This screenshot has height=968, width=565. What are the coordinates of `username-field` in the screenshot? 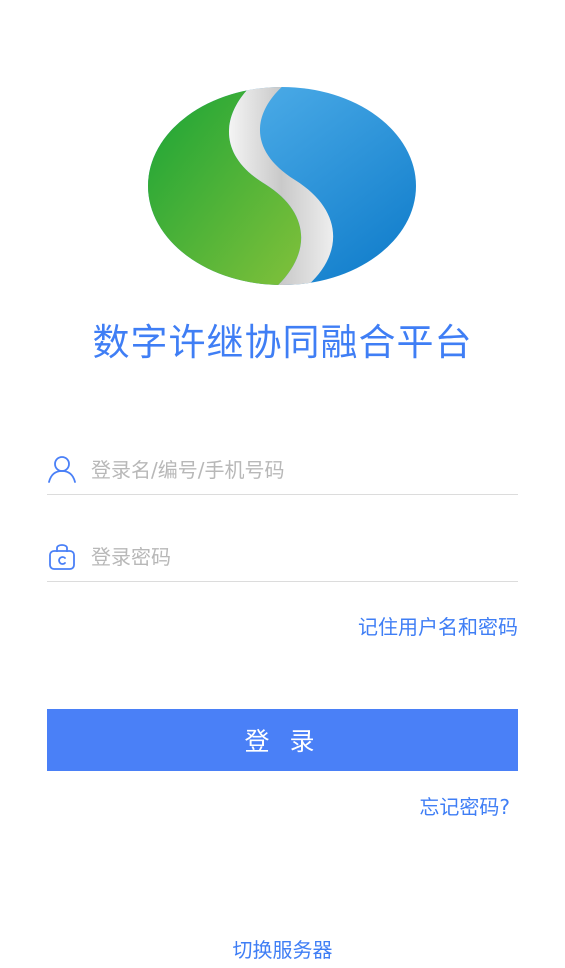 It's located at (282, 471).